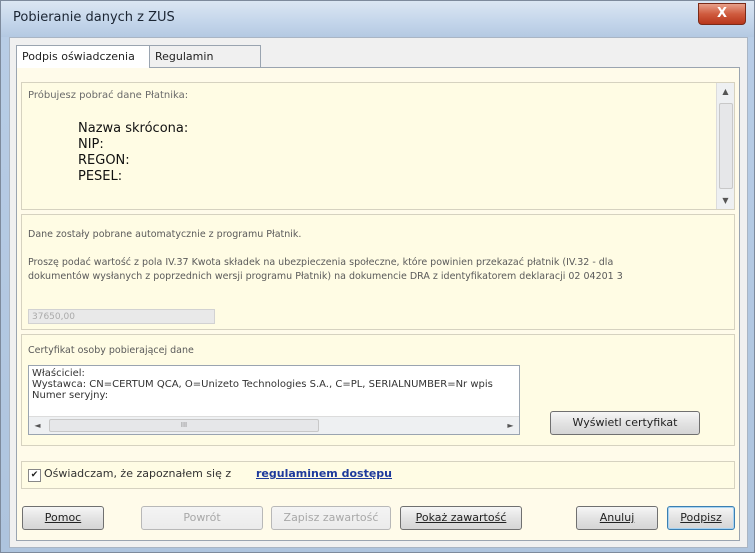  What do you see at coordinates (205, 64) in the screenshot?
I see `tab-regulamin-dostepu: Regulamin dostępu` at bounding box center [205, 64].